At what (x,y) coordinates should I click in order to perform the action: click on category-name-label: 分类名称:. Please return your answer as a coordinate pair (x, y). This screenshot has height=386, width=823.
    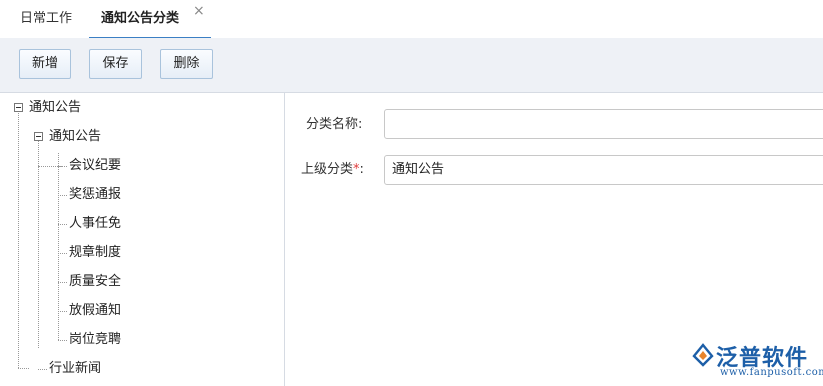
    Looking at the image, I should click on (334, 124).